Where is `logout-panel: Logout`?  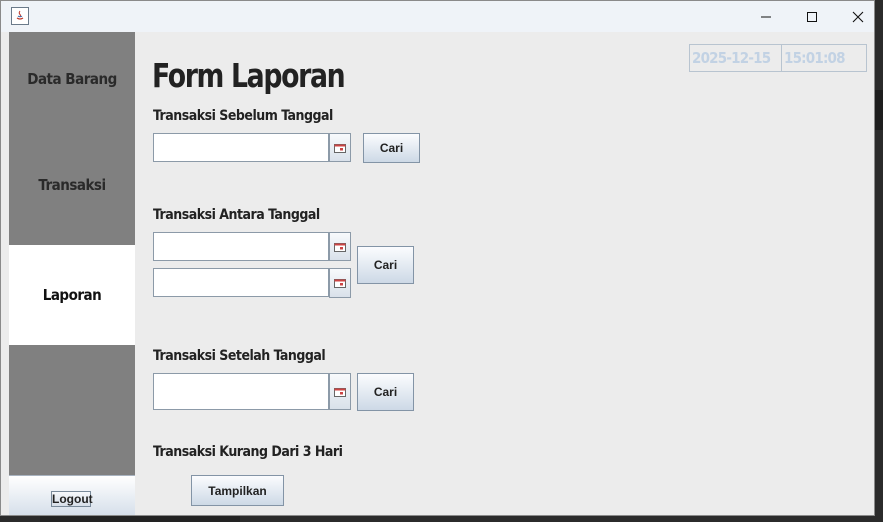 logout-panel: Logout is located at coordinates (72, 495).